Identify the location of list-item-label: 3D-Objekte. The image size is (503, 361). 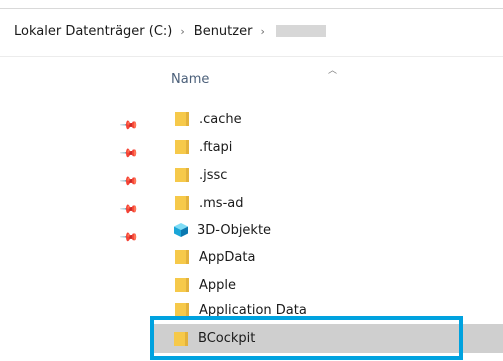
(234, 230).